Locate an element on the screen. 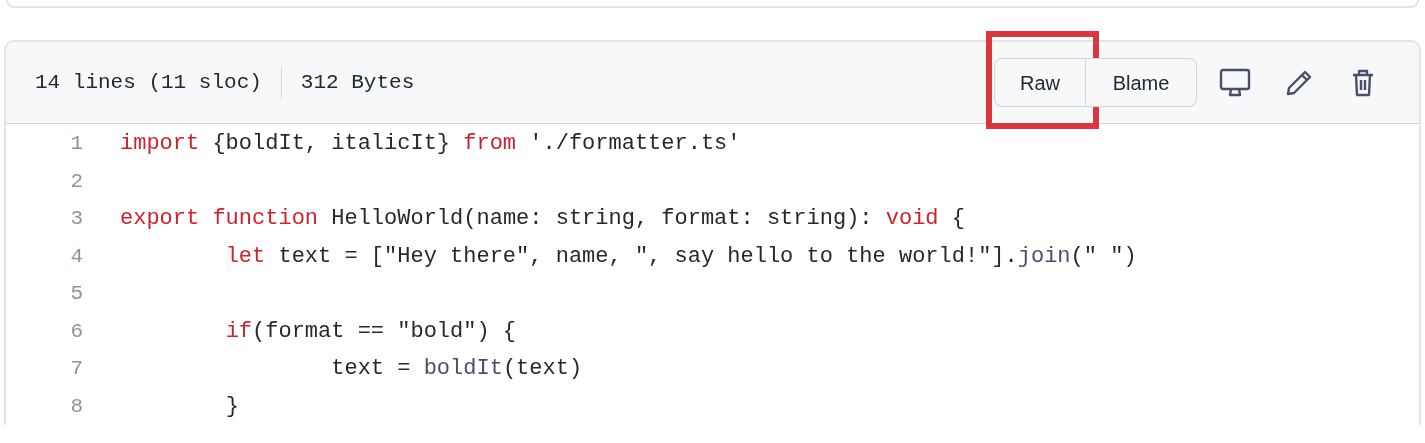 This screenshot has height=443, width=1425. pencil-icon is located at coordinates (1299, 82).